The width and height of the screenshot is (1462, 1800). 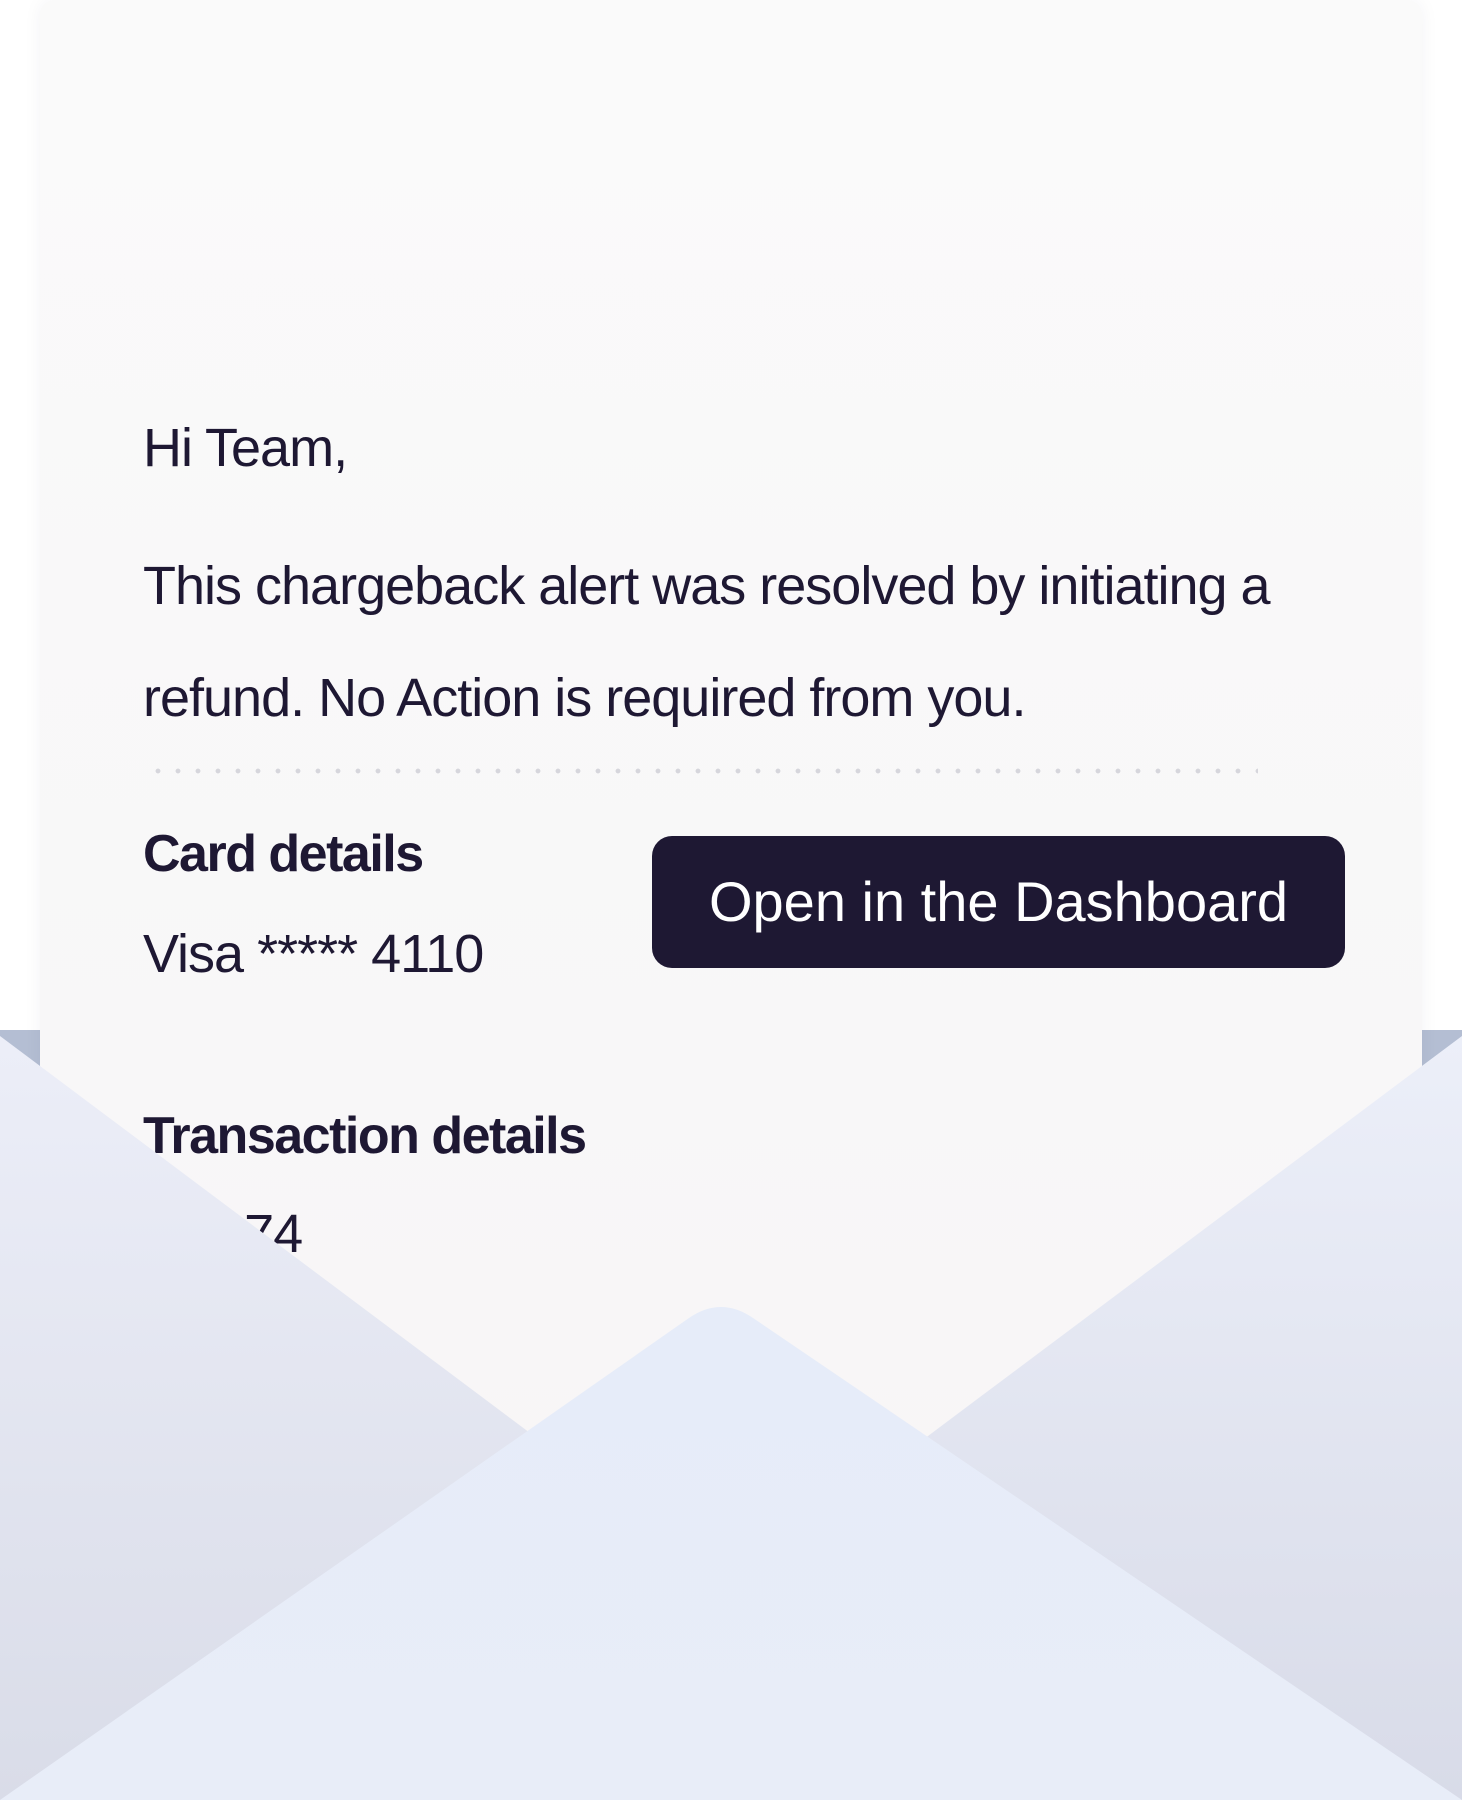 I want to click on email-greeting: Hi Team,, so click(x=245, y=448).